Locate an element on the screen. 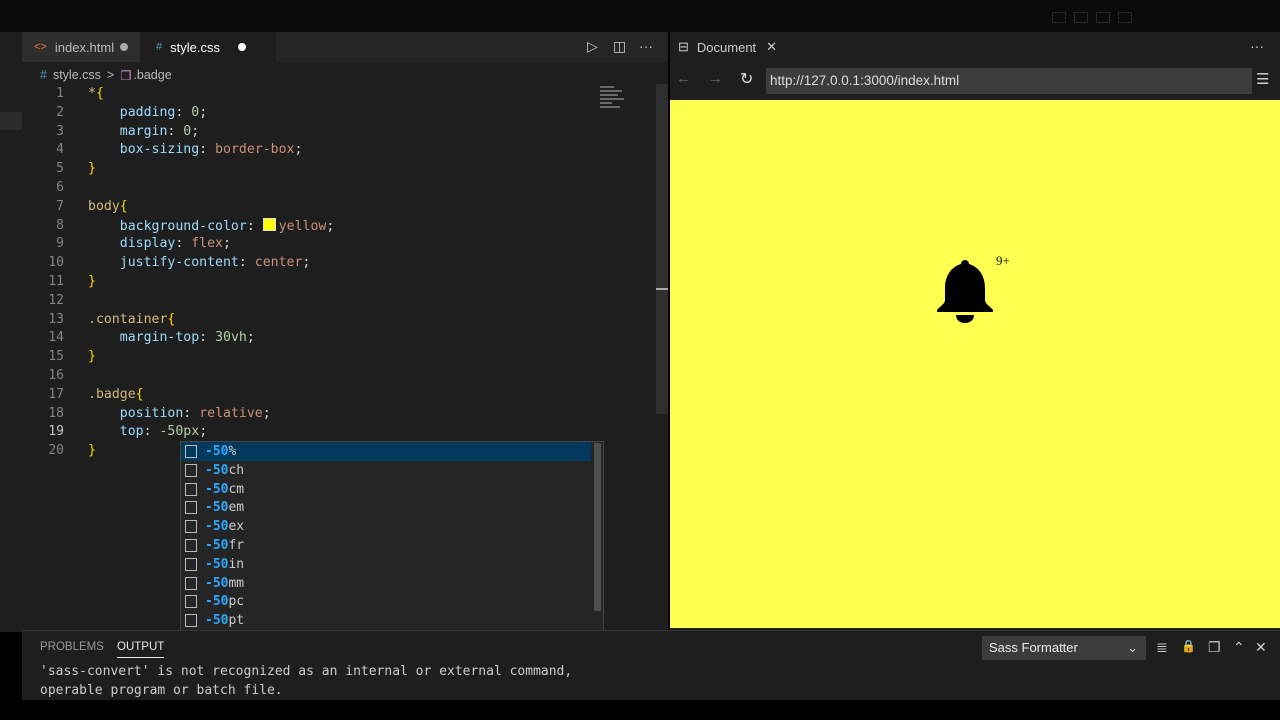  suggestion-item: -50mm is located at coordinates (386, 583).